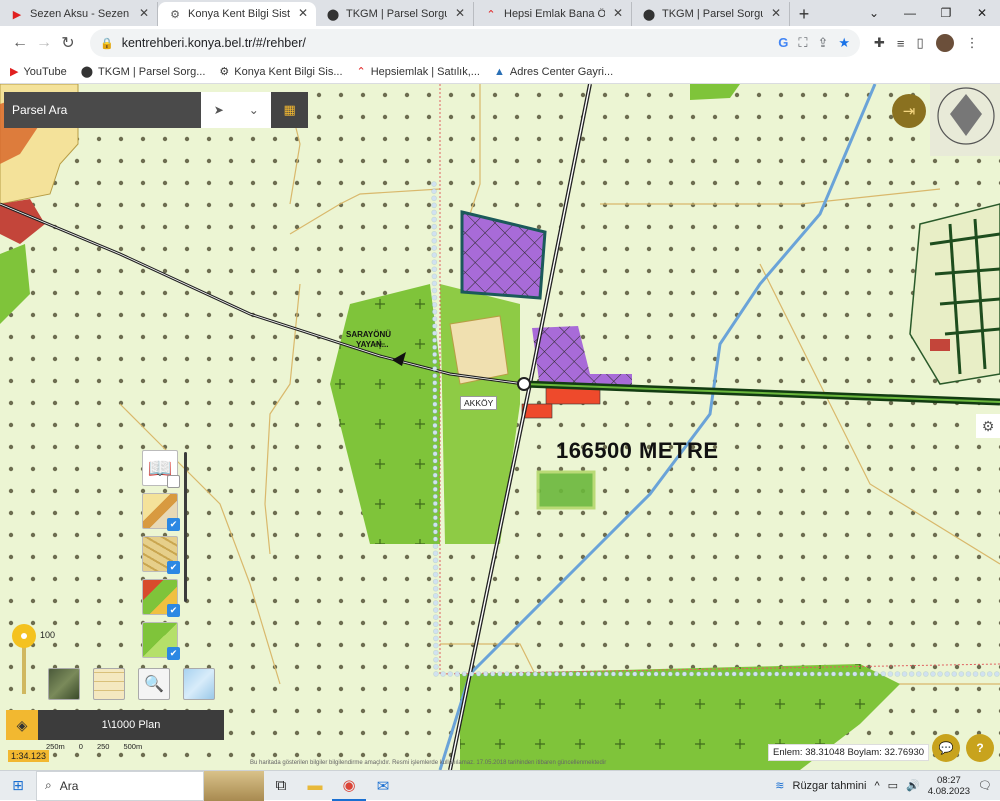 Image resolution: width=1000 pixels, height=801 pixels. Describe the element at coordinates (822, 43) in the screenshot. I see `share-icon: ⇪` at that location.